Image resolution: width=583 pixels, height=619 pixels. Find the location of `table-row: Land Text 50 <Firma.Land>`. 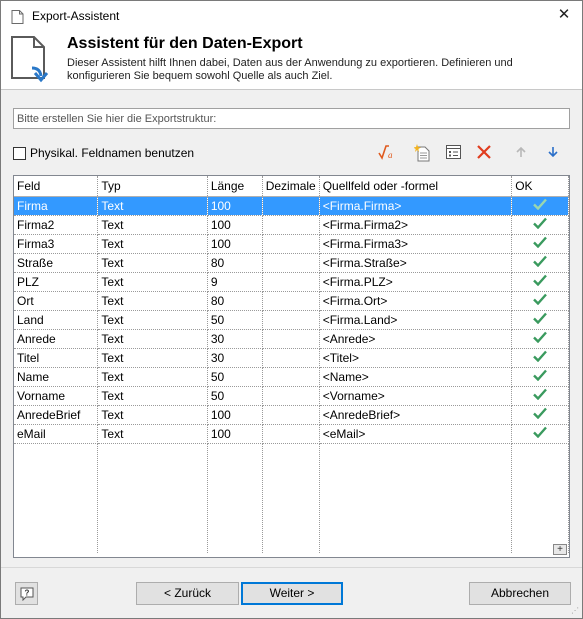

table-row: Land Text 50 <Firma.Land> is located at coordinates (291, 320).